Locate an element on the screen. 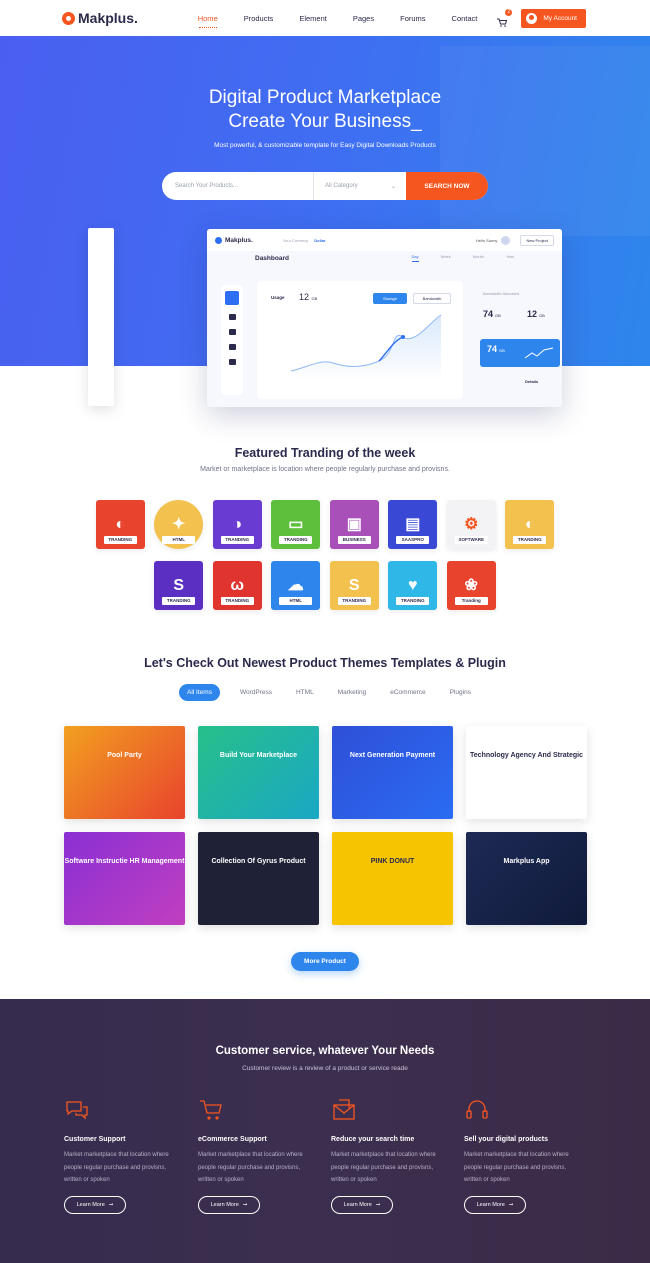 This screenshot has width=650, height=1263. brand-logo: Makplus. is located at coordinates (100, 18).